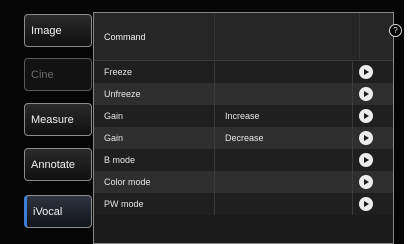 The width and height of the screenshot is (411, 244). Describe the element at coordinates (127, 182) in the screenshot. I see `command-cell: Color mode` at that location.